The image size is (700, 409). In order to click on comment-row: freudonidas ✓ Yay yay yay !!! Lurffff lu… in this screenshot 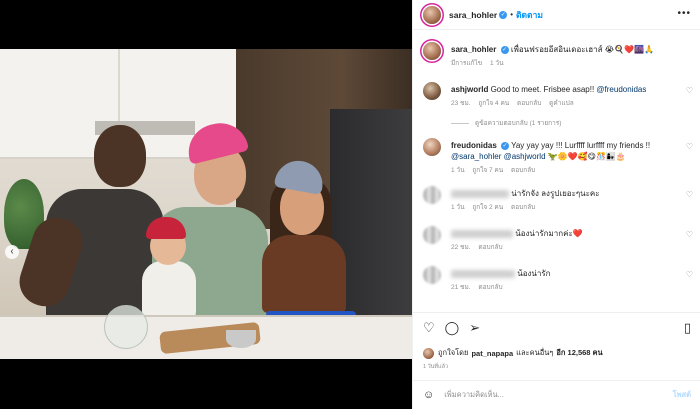, I will do `click(558, 161)`.